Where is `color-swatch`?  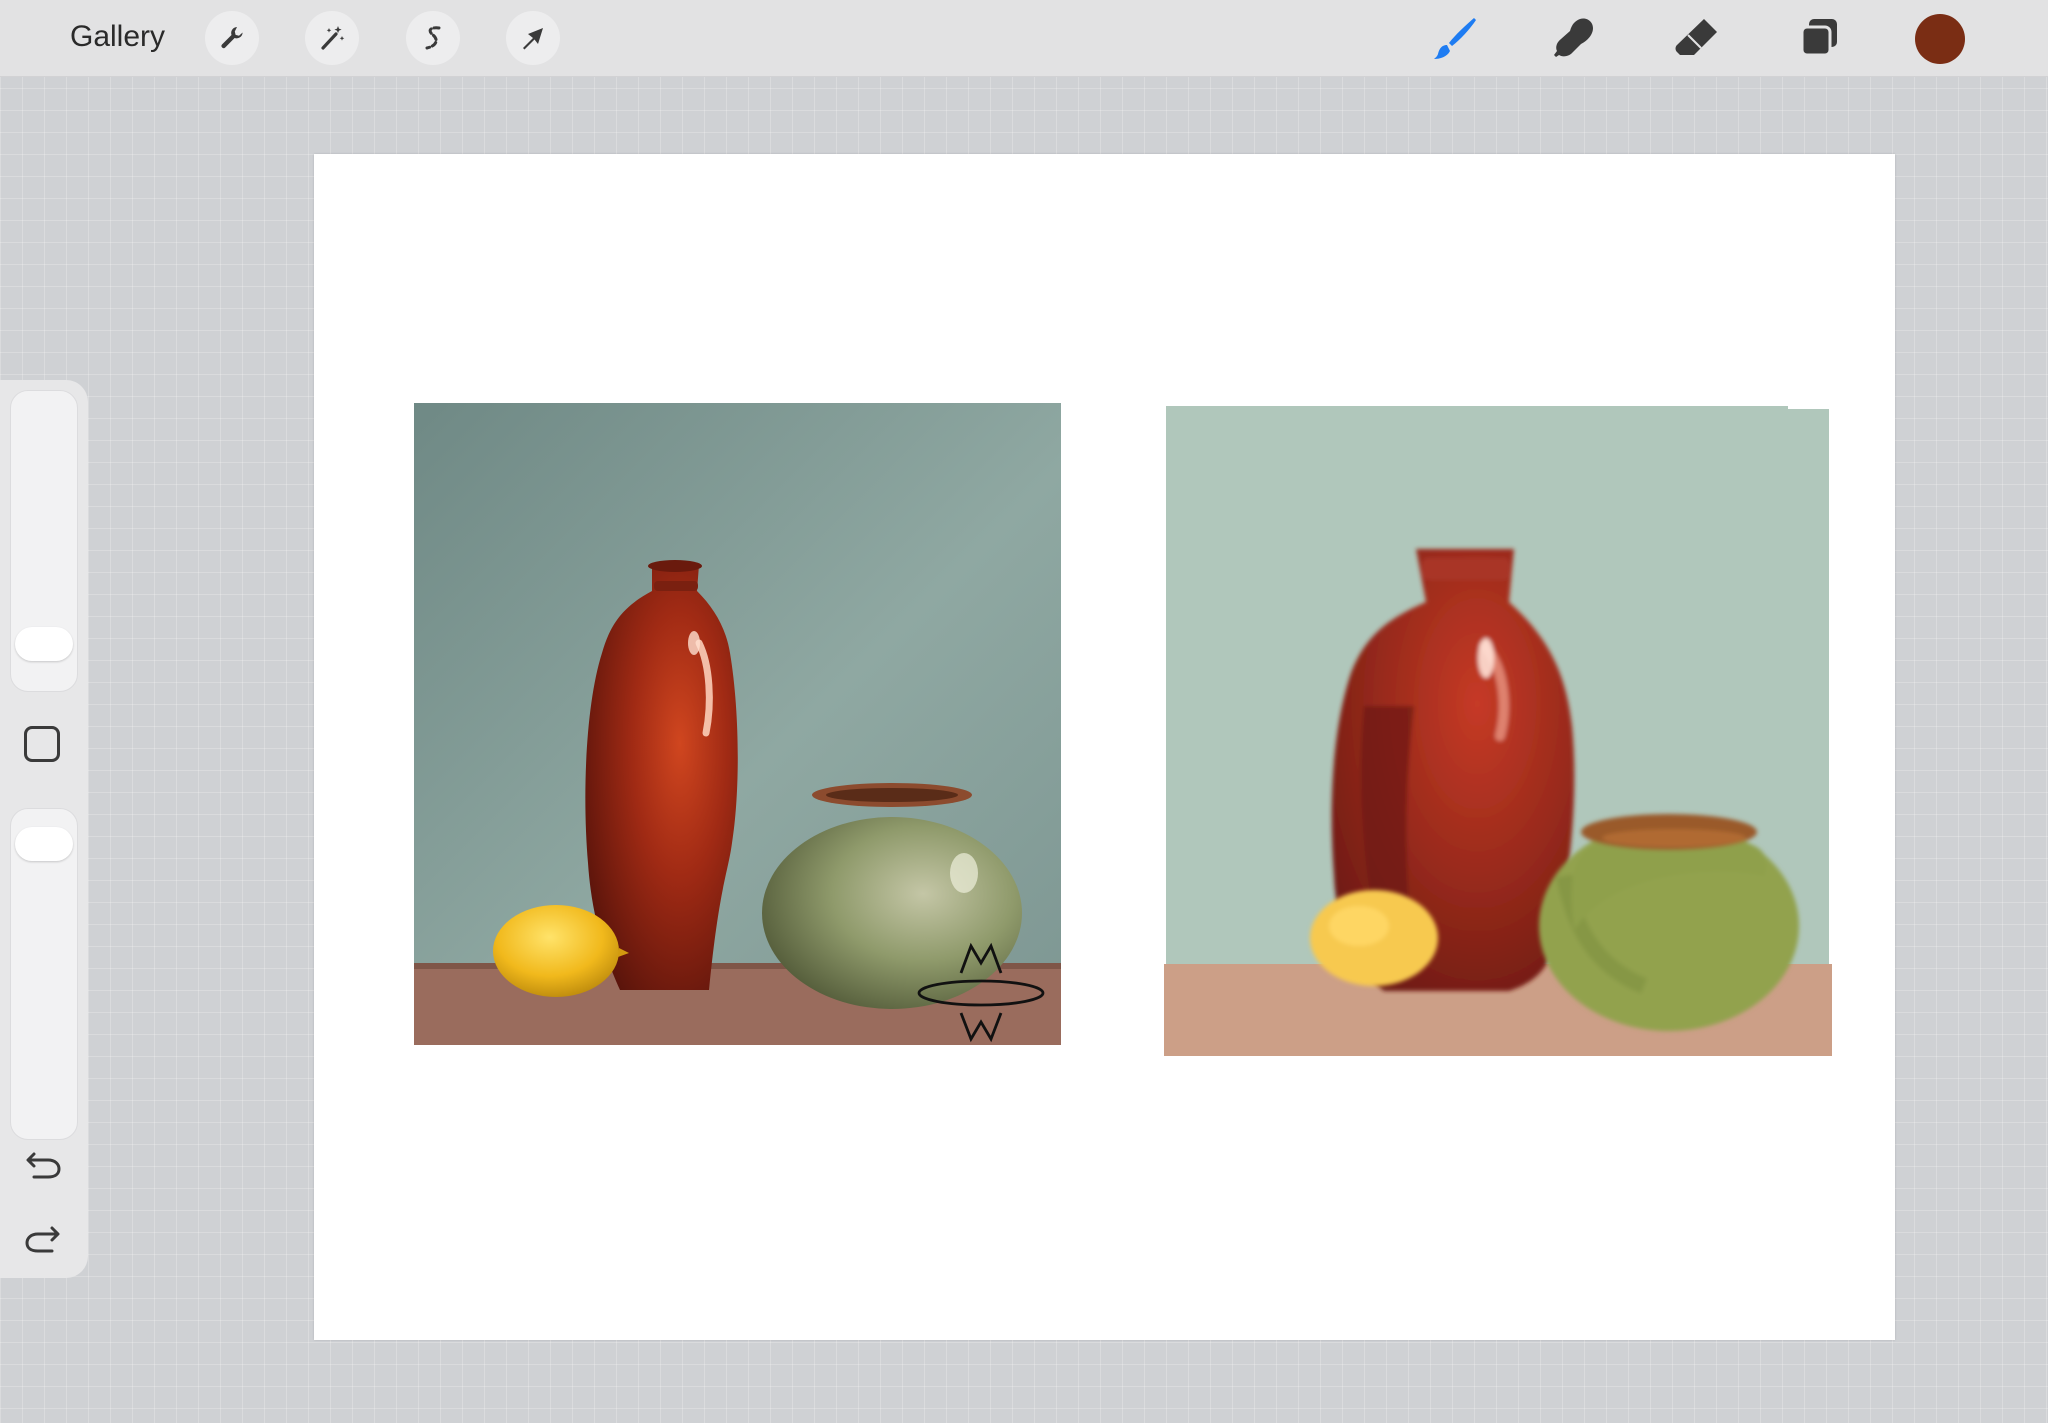 color-swatch is located at coordinates (1940, 39).